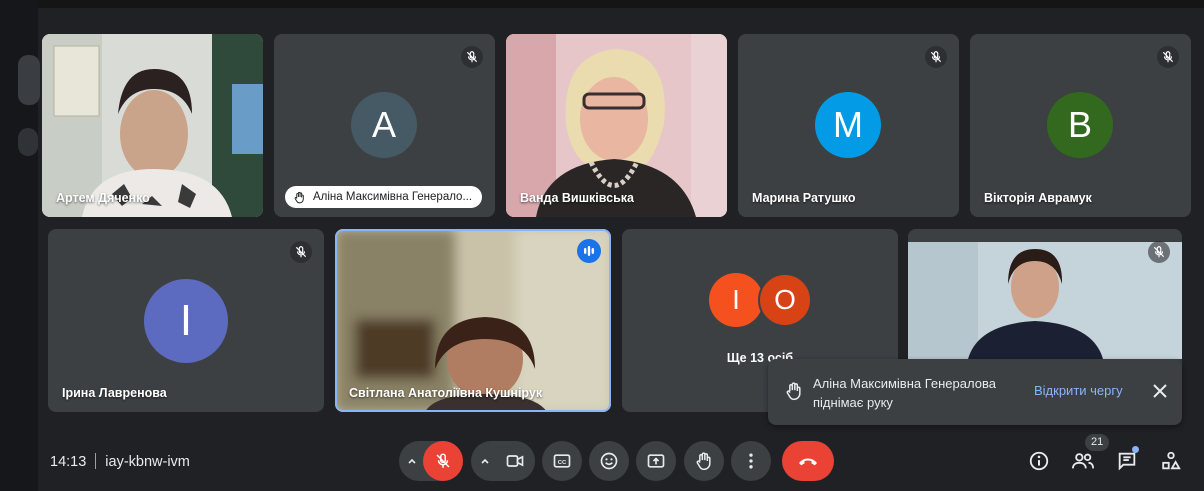 The height and width of the screenshot is (491, 1204). I want to click on open-queue-link: Відкрити чергу, so click(1078, 390).